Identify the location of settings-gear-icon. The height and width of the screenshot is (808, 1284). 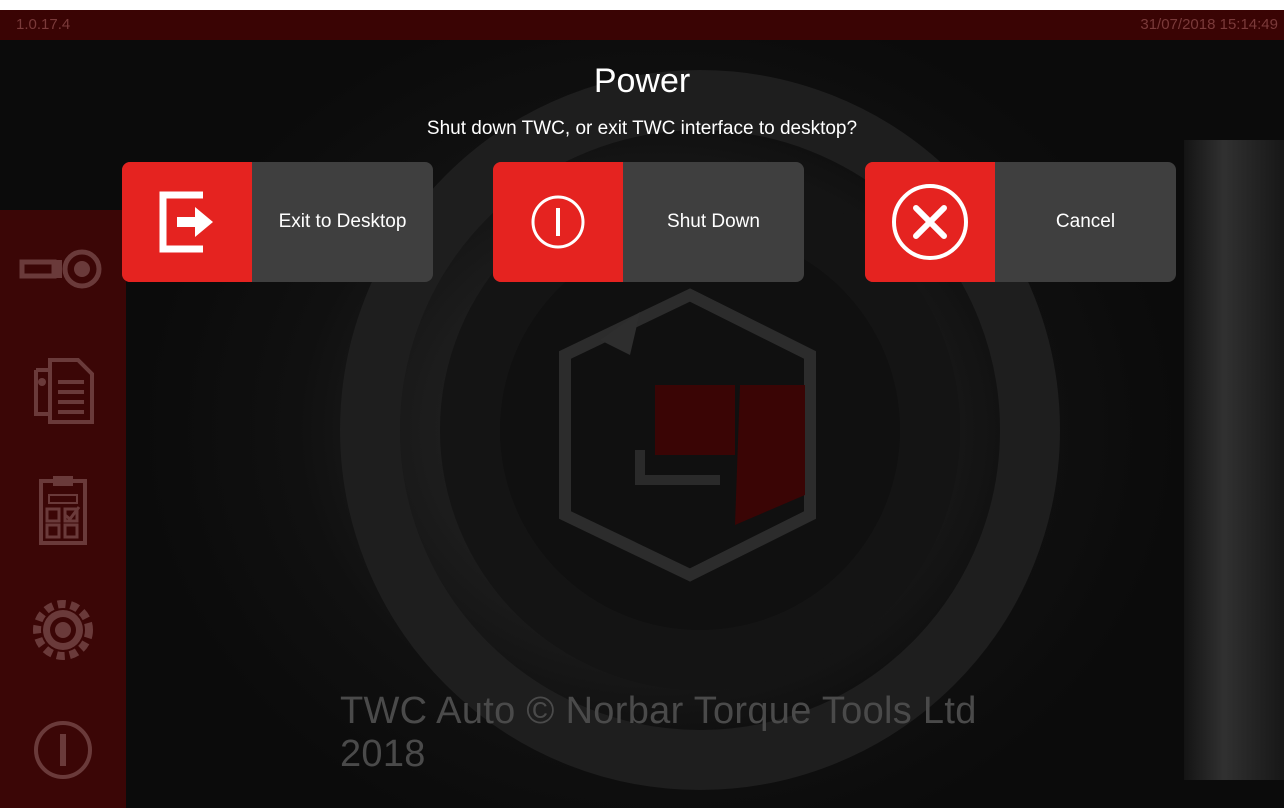
(63, 630).